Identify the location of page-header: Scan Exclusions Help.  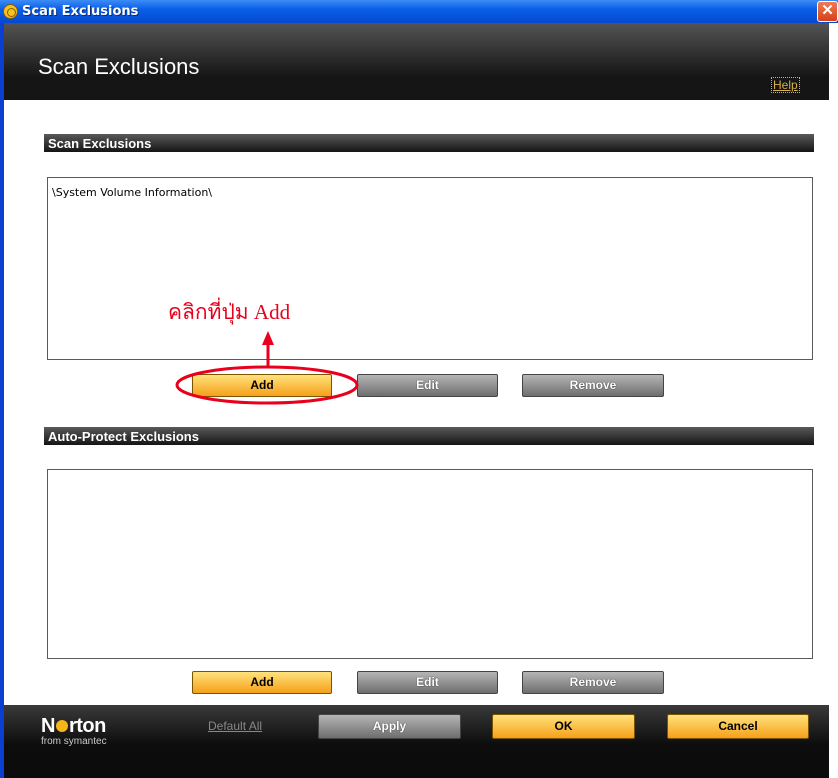
(416, 61).